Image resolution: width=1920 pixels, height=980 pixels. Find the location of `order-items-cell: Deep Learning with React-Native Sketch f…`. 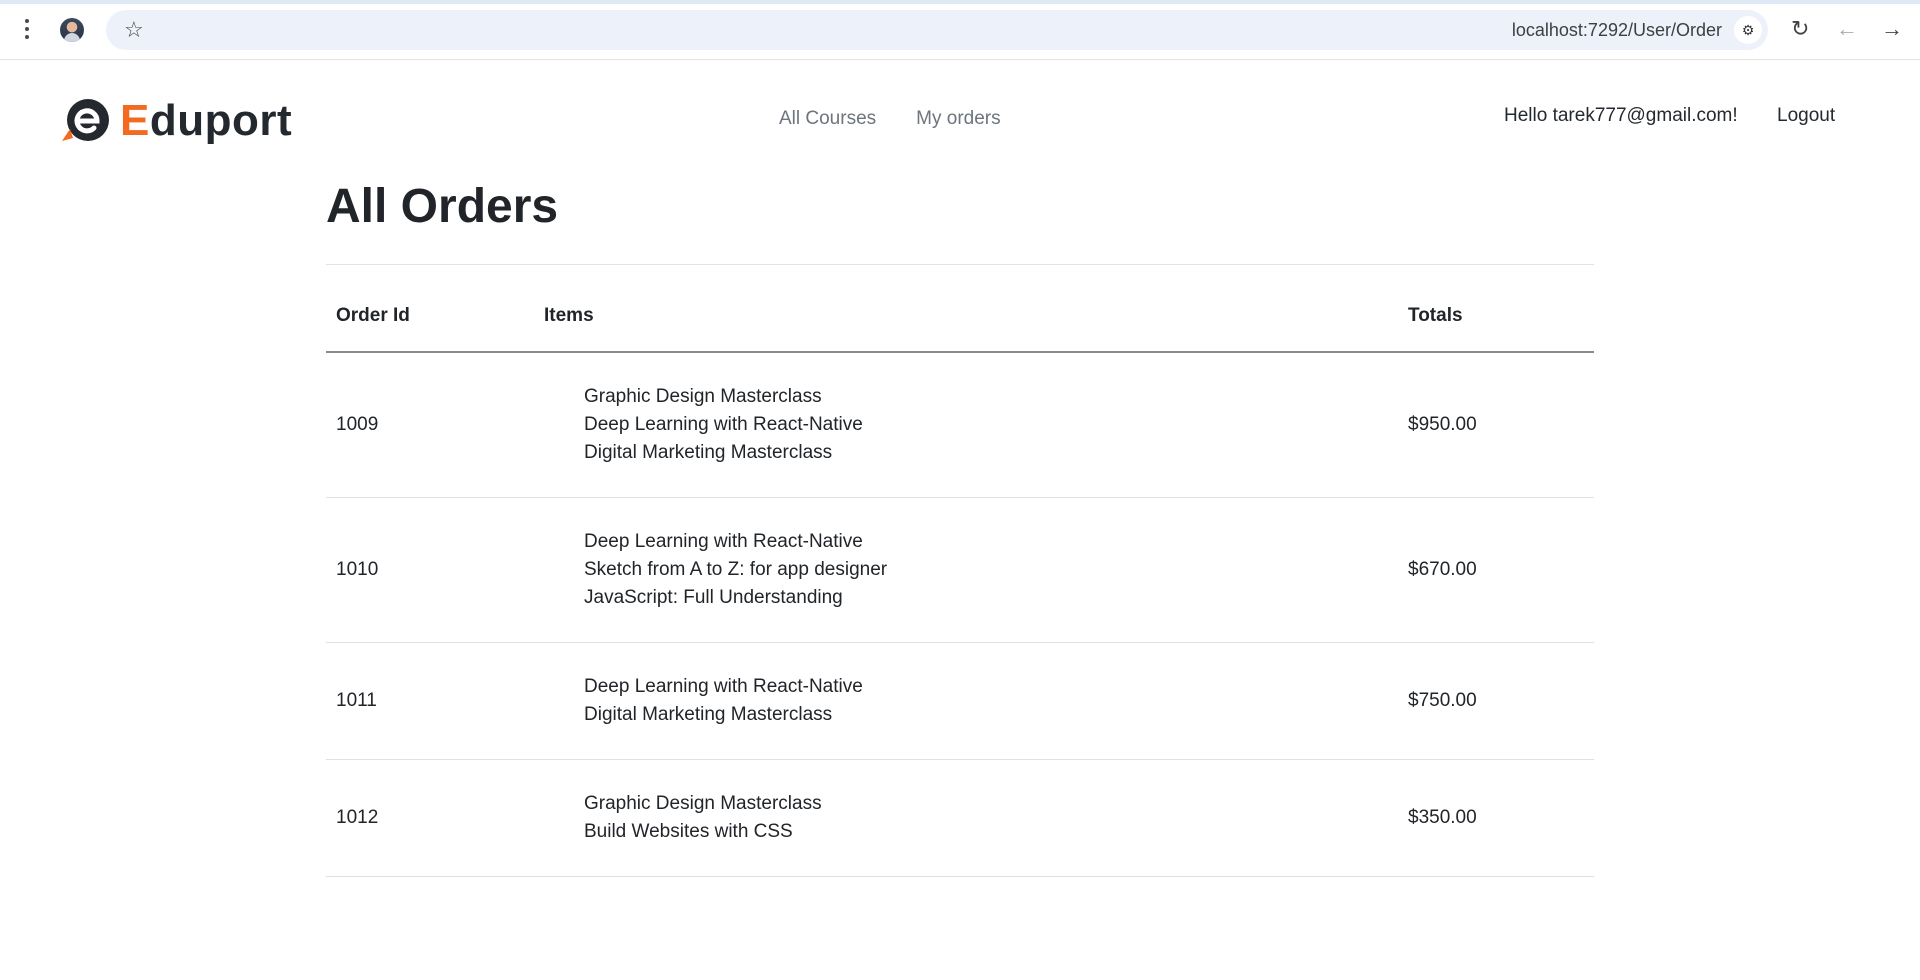

order-items-cell: Deep Learning with React-Native Sketch f… is located at coordinates (966, 570).